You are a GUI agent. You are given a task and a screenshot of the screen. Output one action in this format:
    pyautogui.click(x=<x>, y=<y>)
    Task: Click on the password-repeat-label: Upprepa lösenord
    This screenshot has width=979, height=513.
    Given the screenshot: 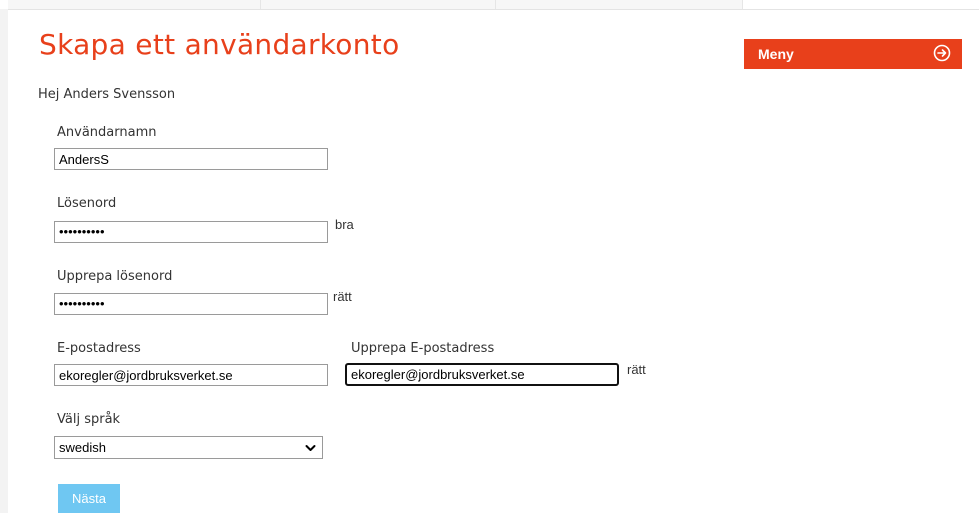 What is the action you would take?
    pyautogui.click(x=115, y=276)
    